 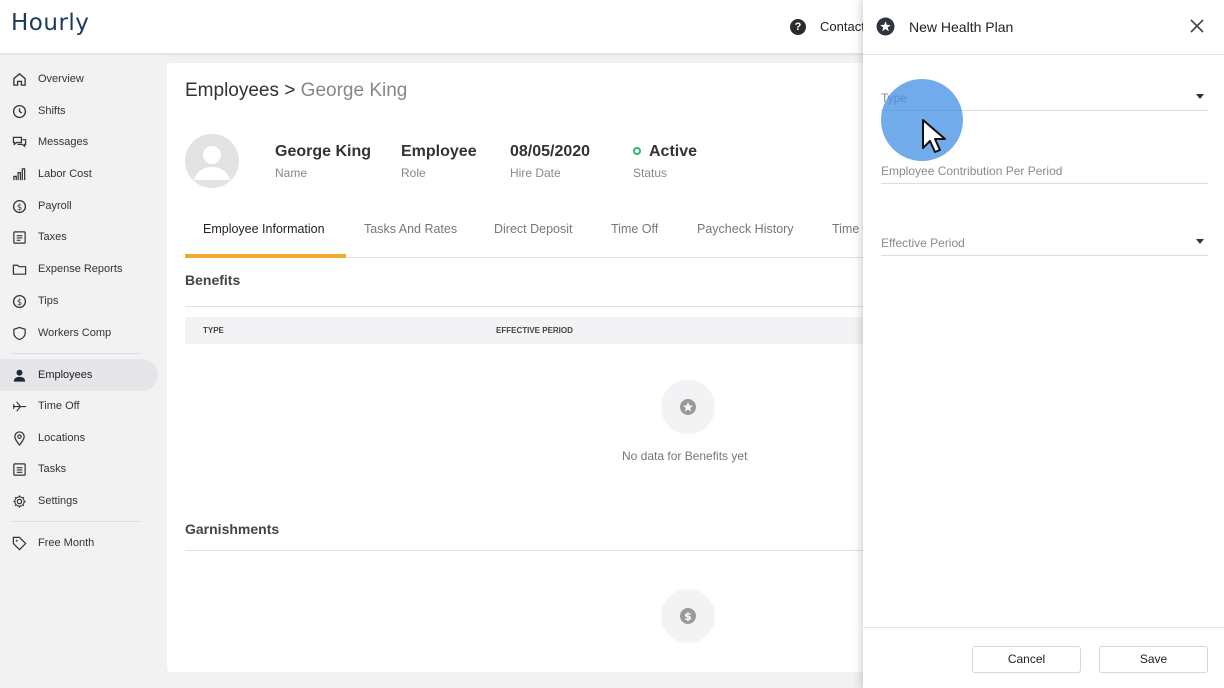 I want to click on sidebar-item-label: Time Off, so click(x=59, y=406).